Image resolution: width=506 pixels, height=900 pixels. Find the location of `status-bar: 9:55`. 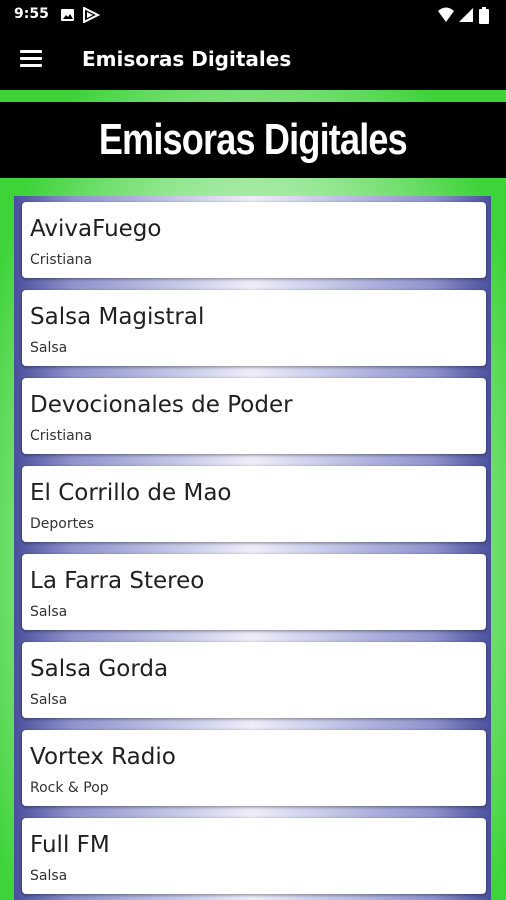

status-bar: 9:55 is located at coordinates (253, 15).